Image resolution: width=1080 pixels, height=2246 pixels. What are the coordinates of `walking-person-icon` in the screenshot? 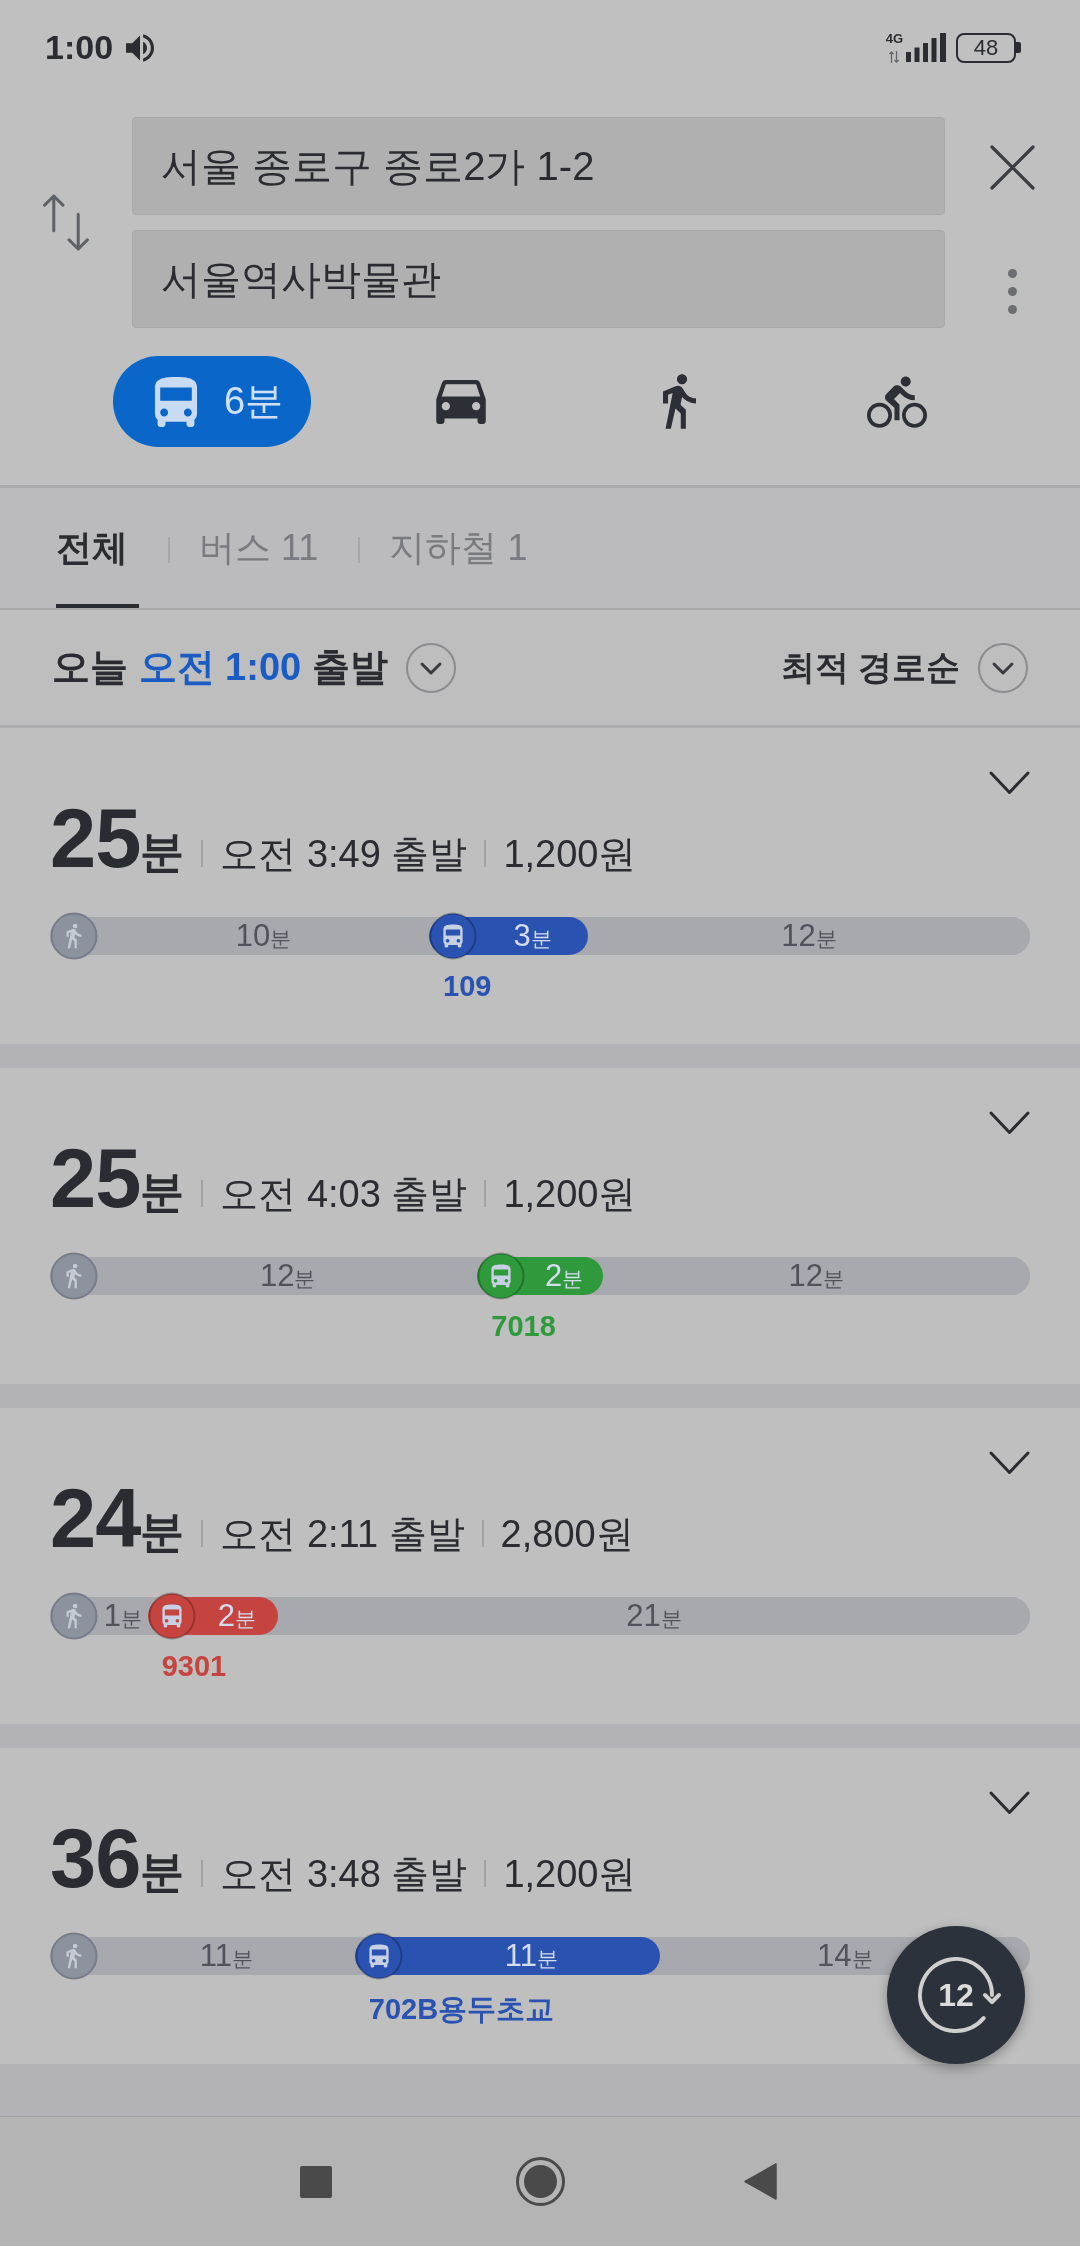 It's located at (679, 401).